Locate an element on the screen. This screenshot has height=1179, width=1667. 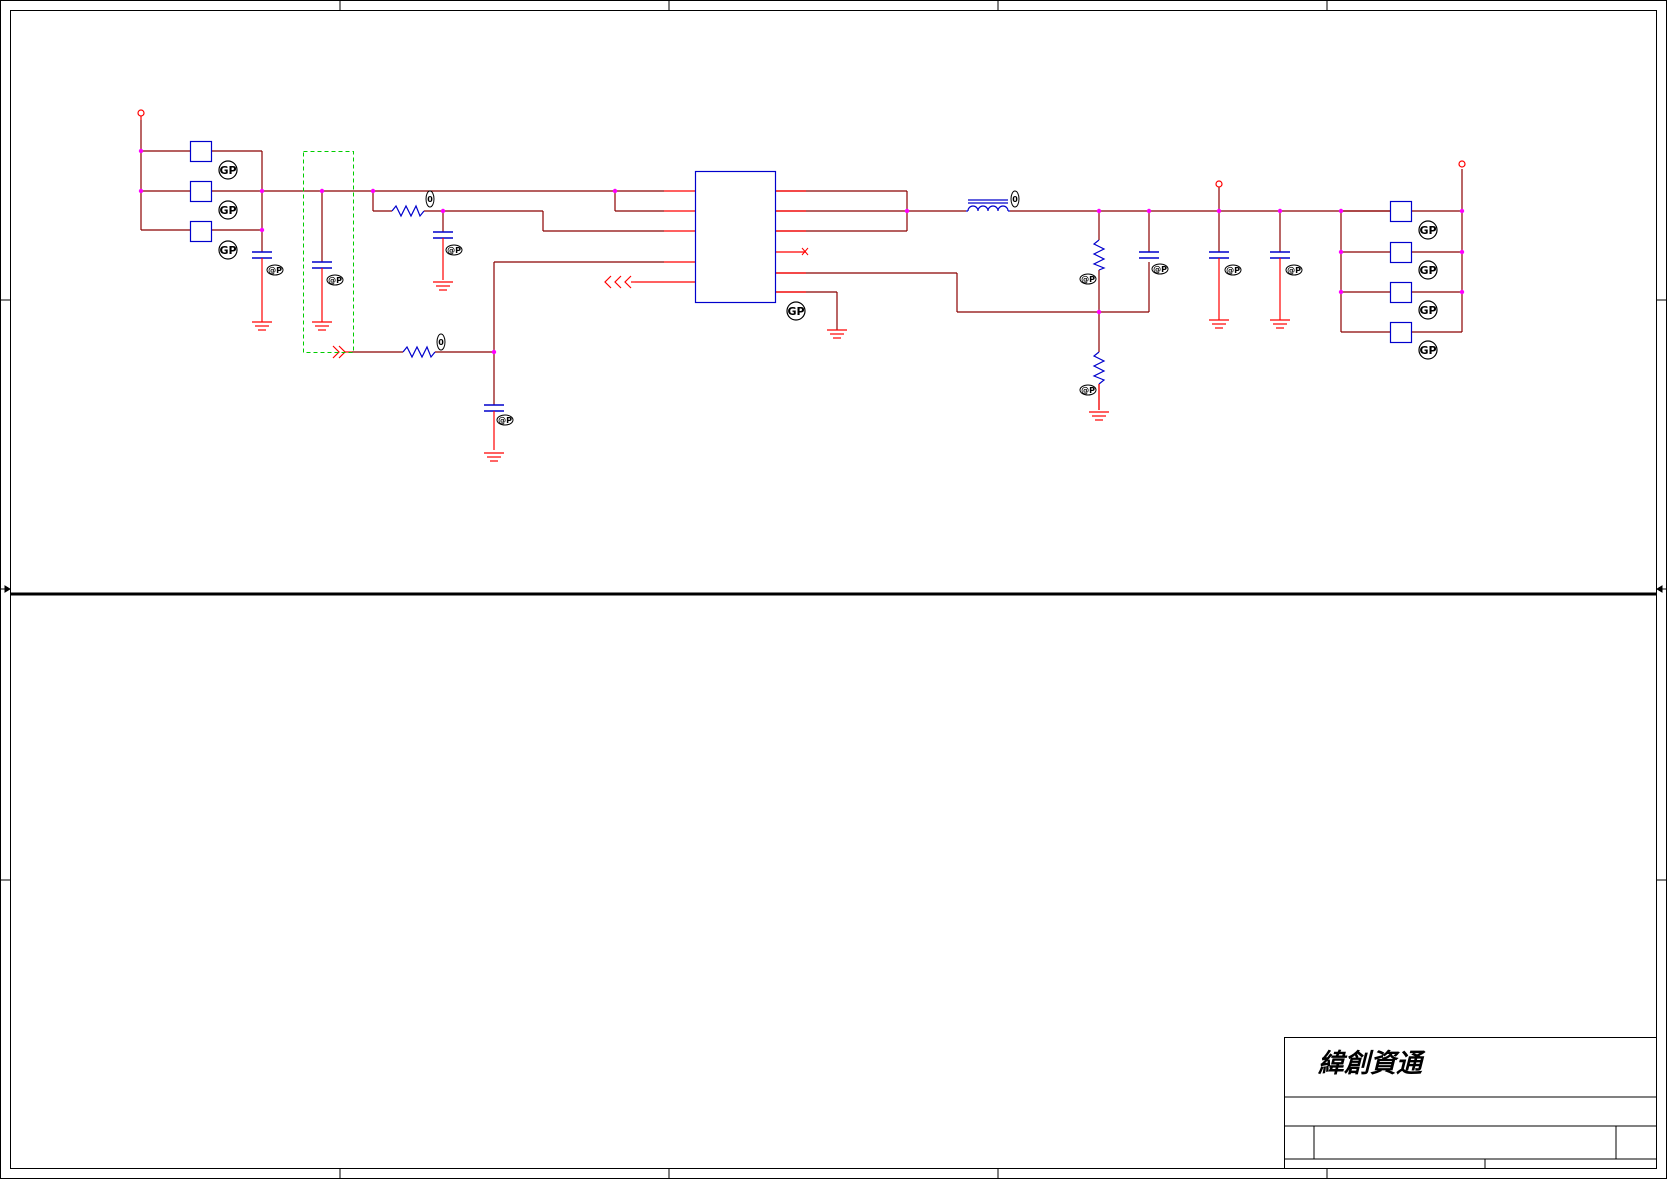
resistors is located at coordinates (748, 294).